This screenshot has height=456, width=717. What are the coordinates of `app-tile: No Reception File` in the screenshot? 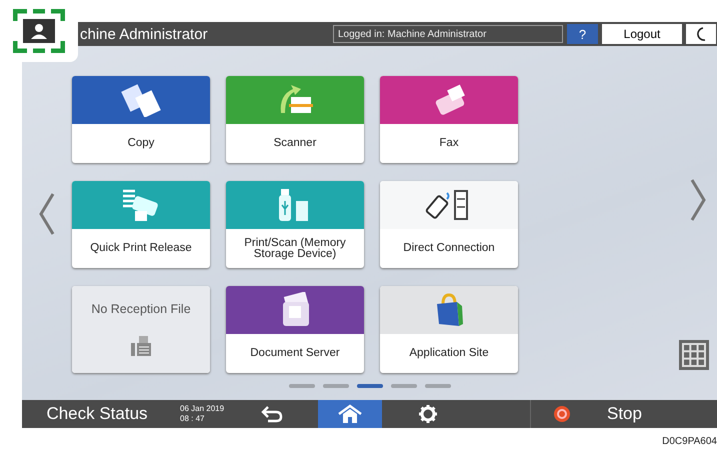 It's located at (141, 329).